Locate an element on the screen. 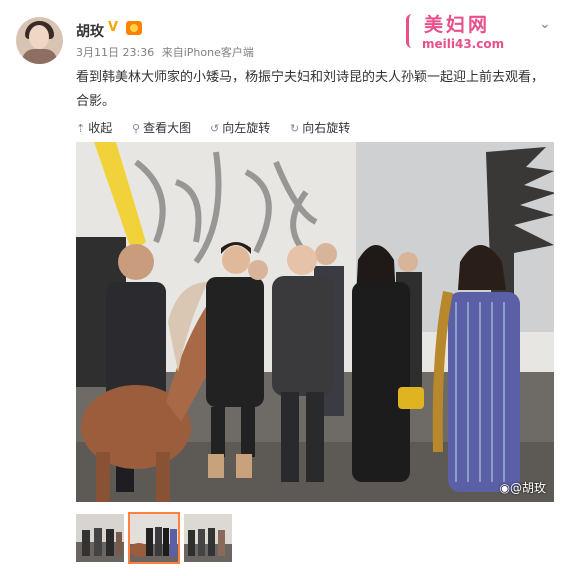  verified-badge-icon: V is located at coordinates (113, 27).